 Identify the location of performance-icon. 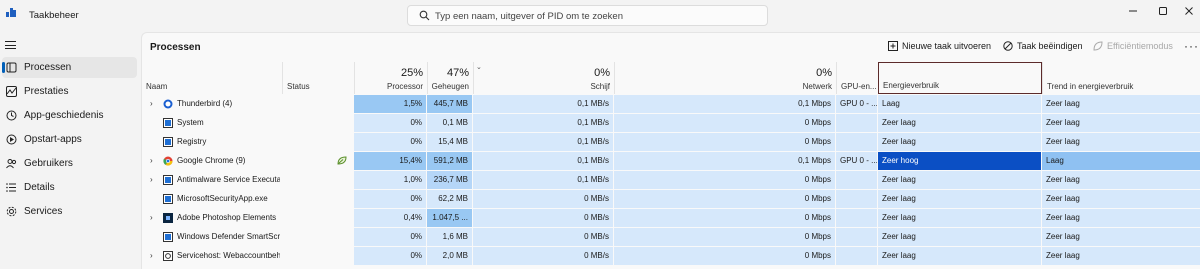
(11, 91).